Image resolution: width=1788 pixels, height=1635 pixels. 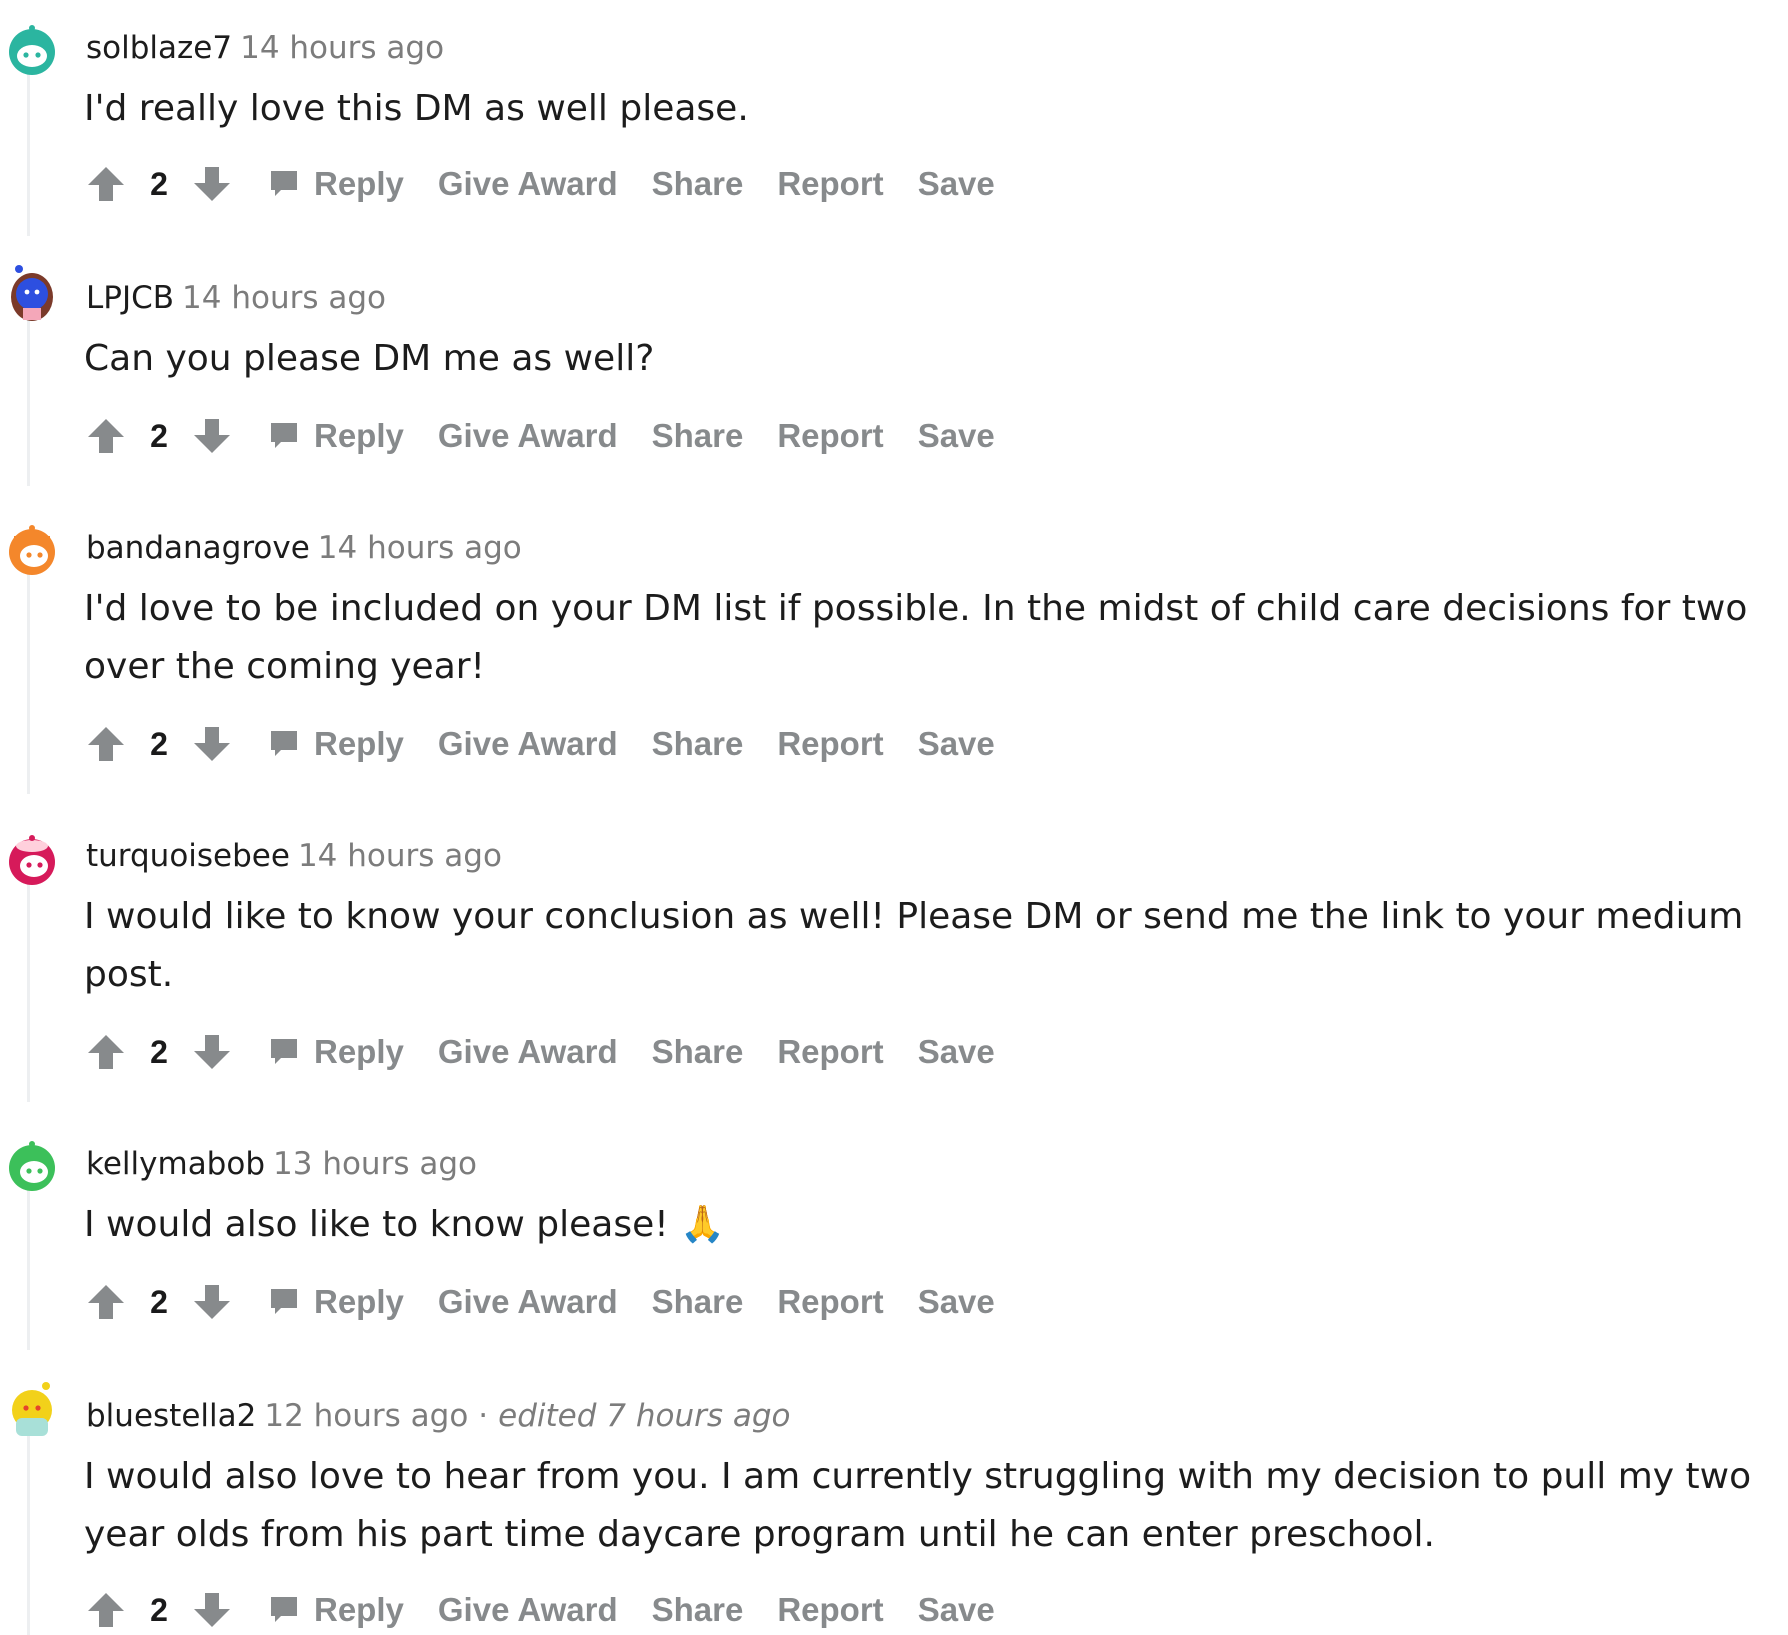 I want to click on comment-body-line: post., so click(x=129, y=974).